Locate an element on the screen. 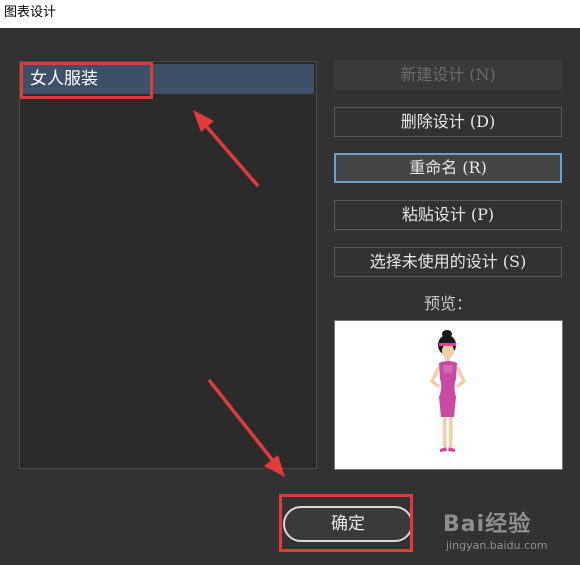  arrow-to-ok-button-icon is located at coordinates (246, 427).